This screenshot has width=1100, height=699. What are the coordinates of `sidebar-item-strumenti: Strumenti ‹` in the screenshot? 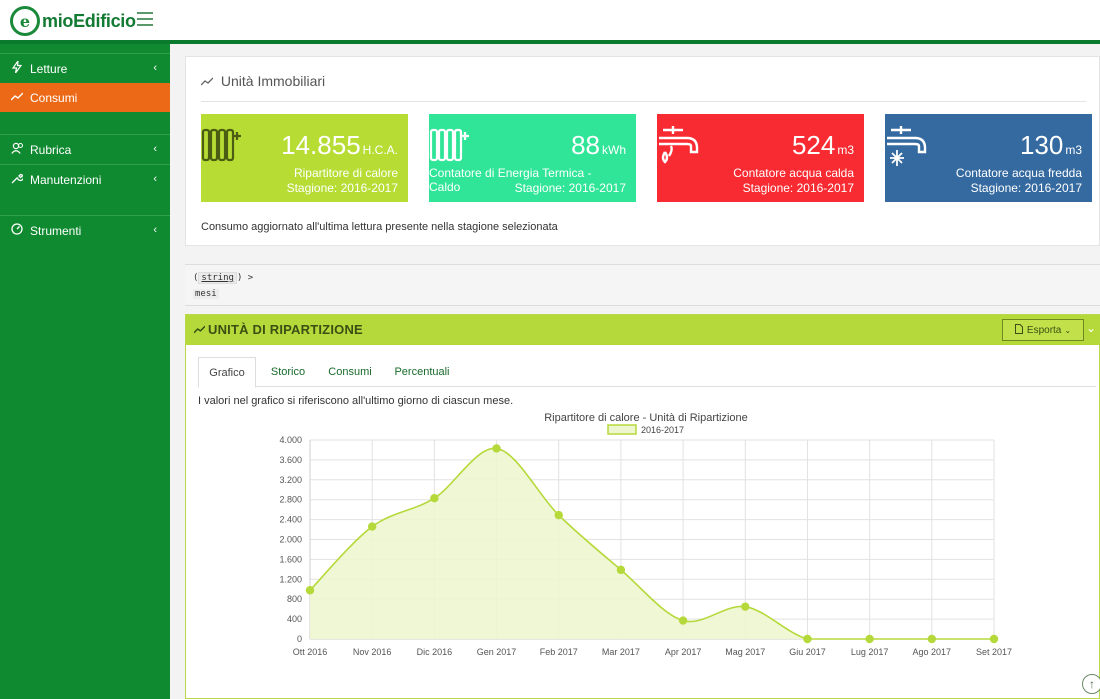 It's located at (85, 230).